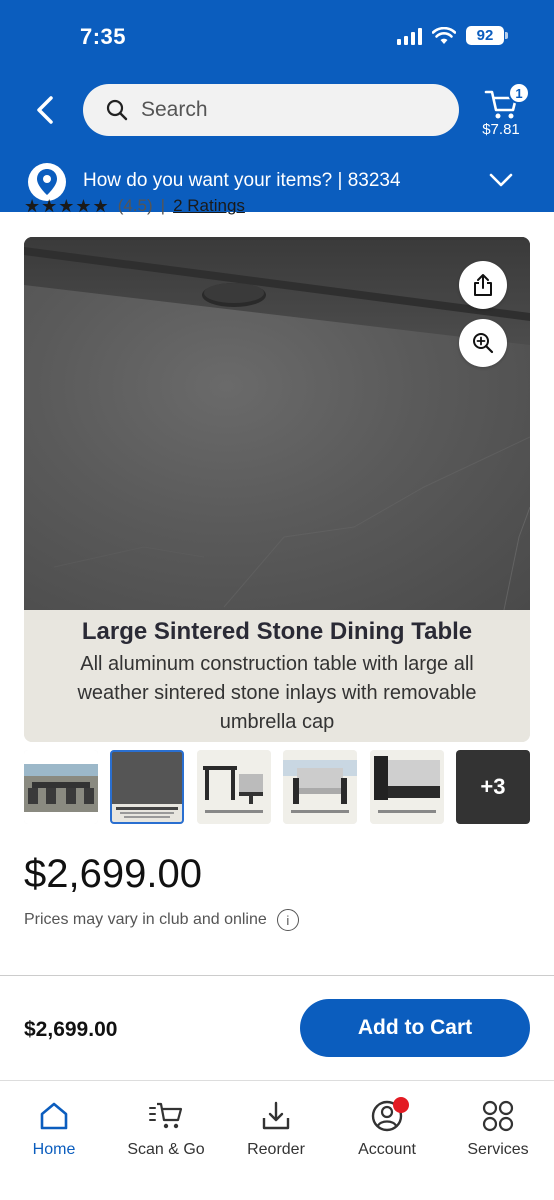 The height and width of the screenshot is (1200, 554). Describe the element at coordinates (71, 1029) in the screenshot. I see `cart-bar-price: $2,699.00` at that location.